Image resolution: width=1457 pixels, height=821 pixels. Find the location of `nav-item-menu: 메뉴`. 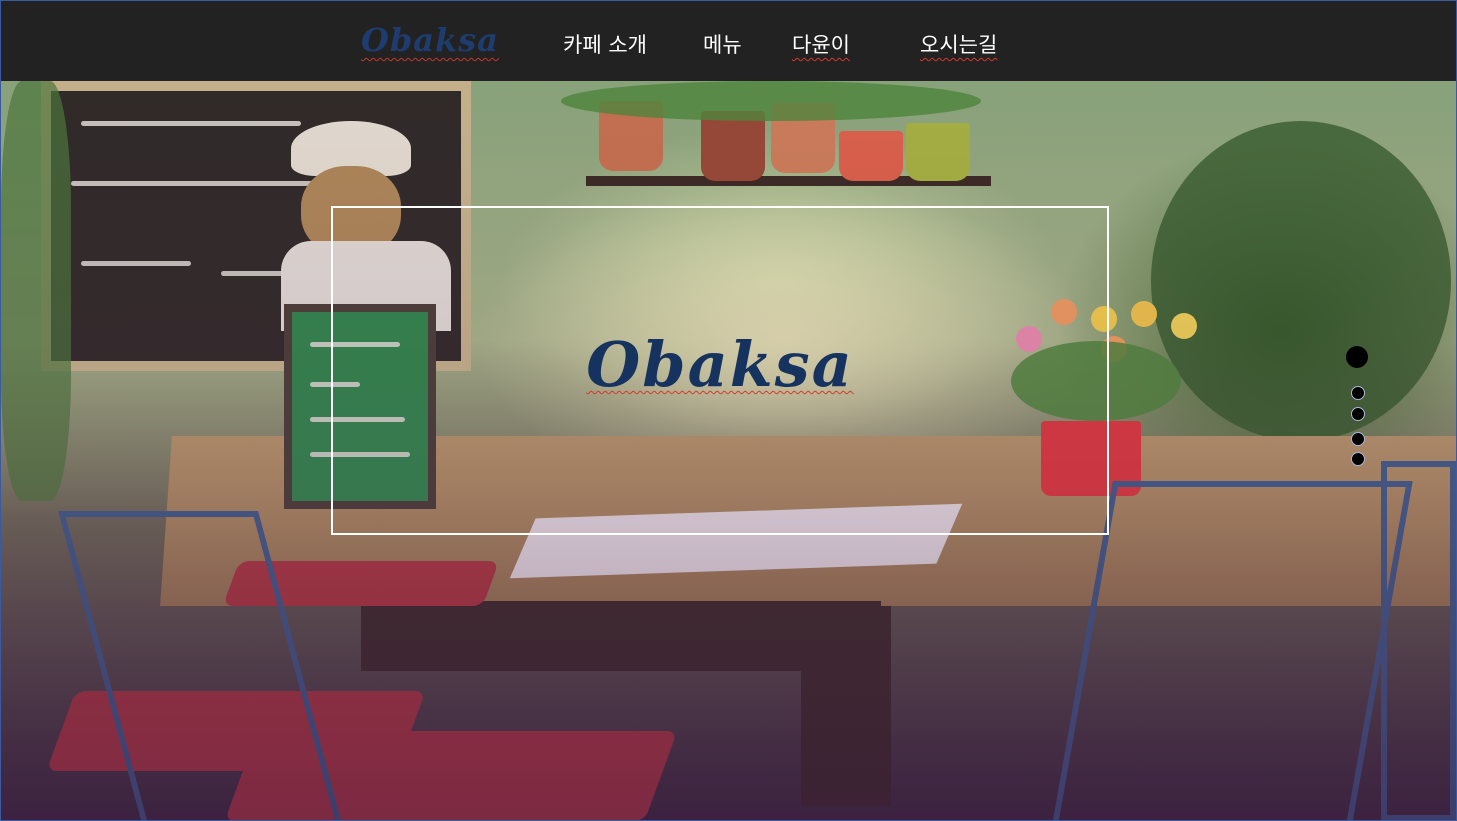

nav-item-menu: 메뉴 is located at coordinates (722, 44).